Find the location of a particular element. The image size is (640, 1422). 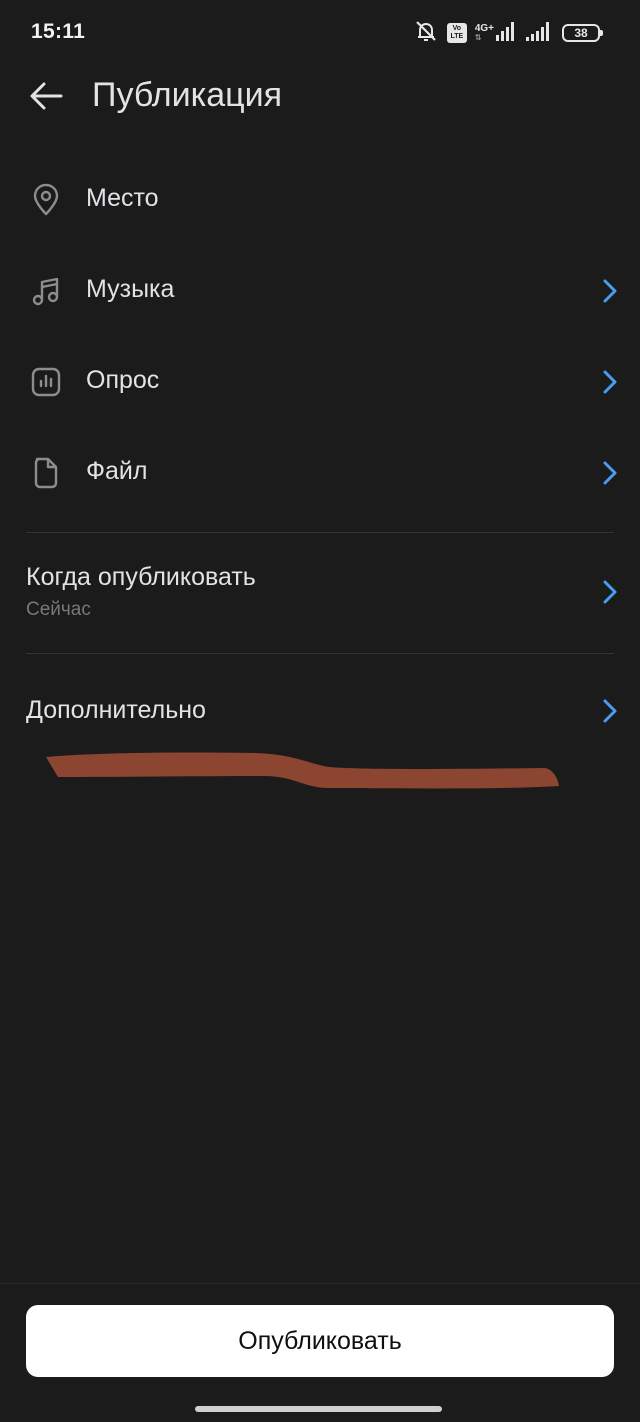

status-icons: Vo LTE 4G+ ⇅ 38 is located at coordinates (508, 33).